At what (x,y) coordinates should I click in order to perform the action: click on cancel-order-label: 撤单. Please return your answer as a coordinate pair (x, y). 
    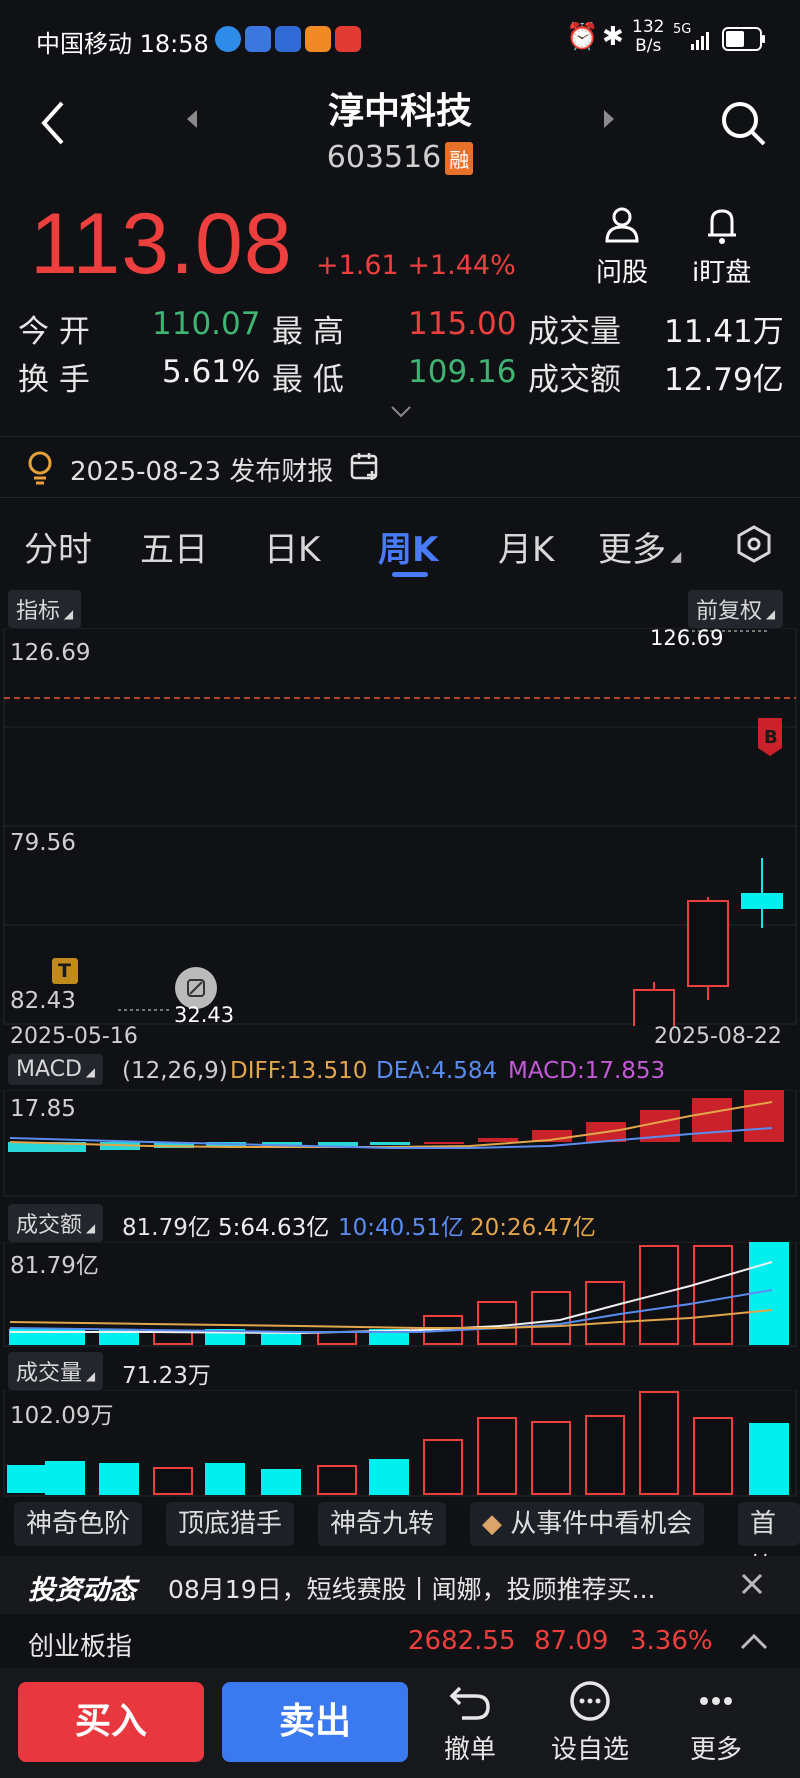
    Looking at the image, I should click on (469, 1750).